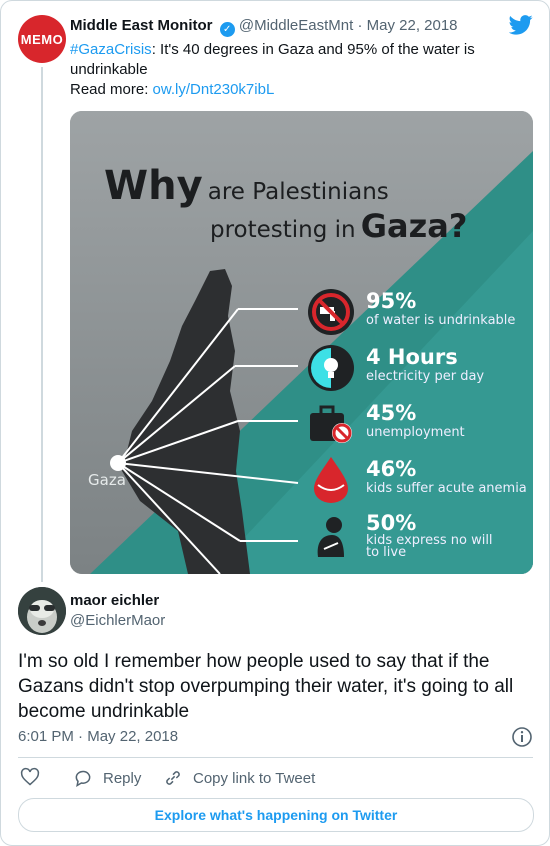  What do you see at coordinates (83, 779) in the screenshot?
I see `reply-icon` at bounding box center [83, 779].